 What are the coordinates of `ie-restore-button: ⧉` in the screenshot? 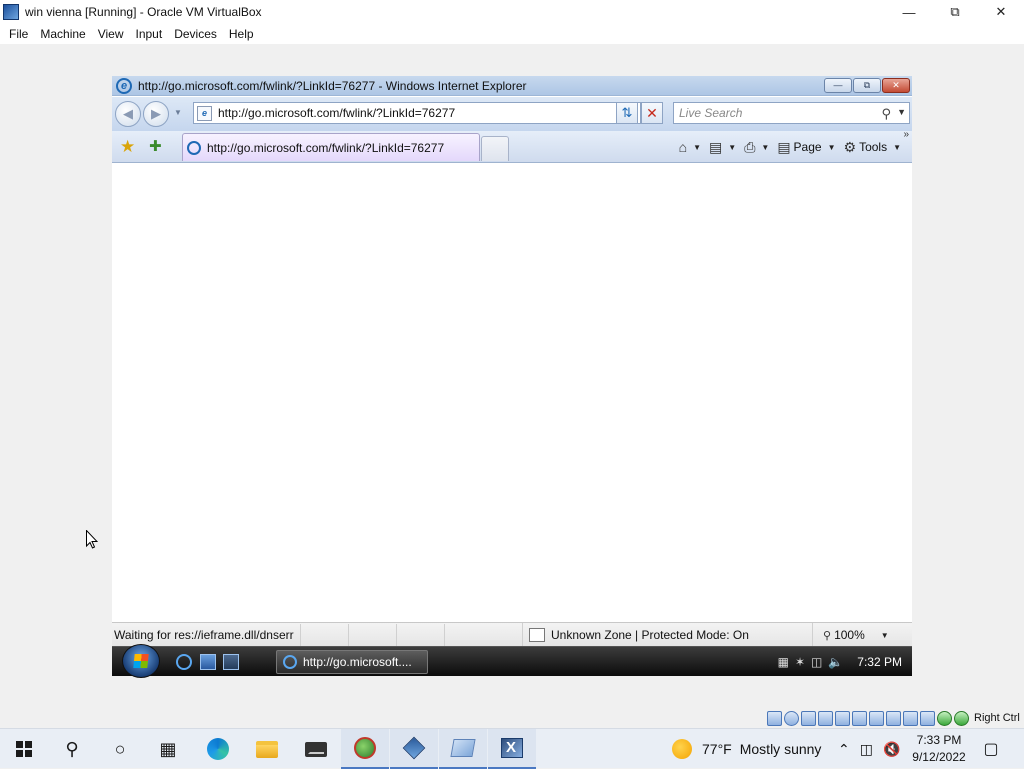 It's located at (867, 85).